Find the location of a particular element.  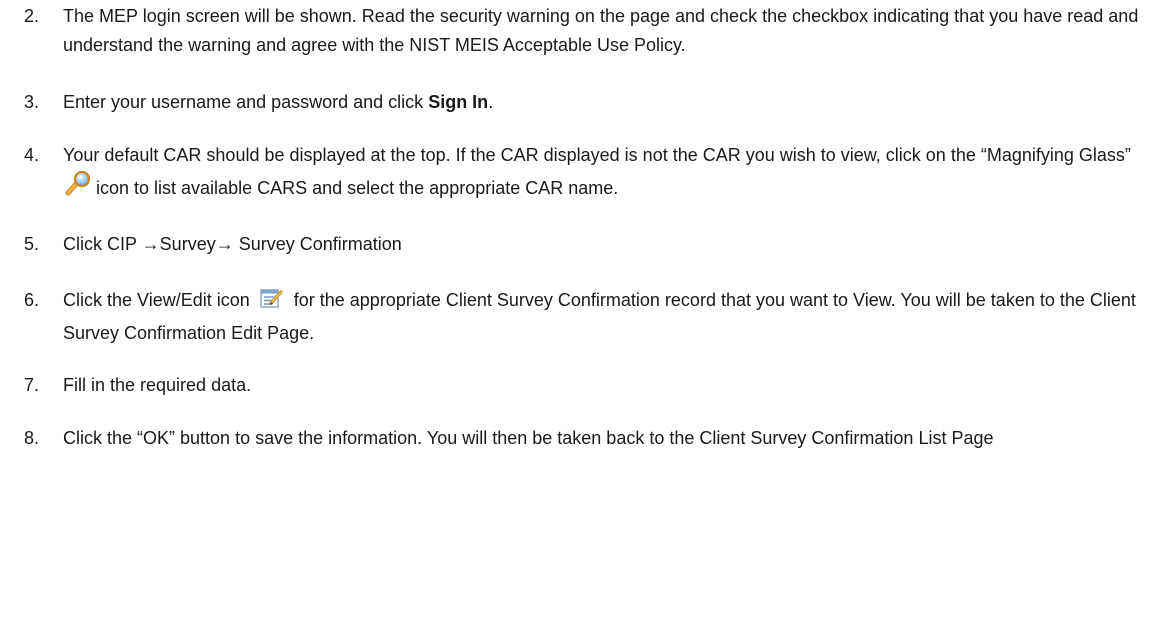

step-number: 3. is located at coordinates (32, 102).